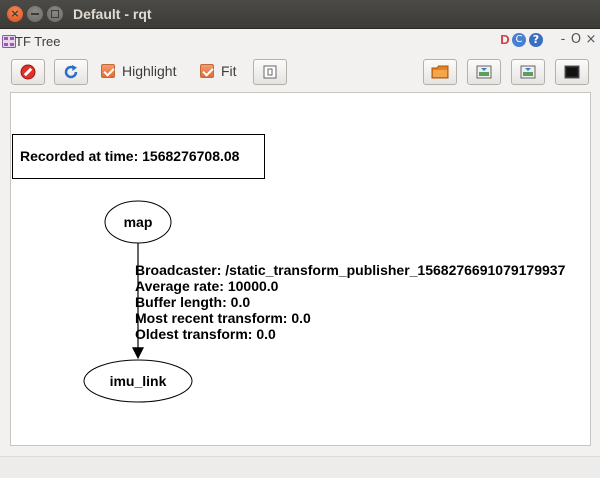 The width and height of the screenshot is (600, 478). Describe the element at coordinates (35, 14) in the screenshot. I see `window-minimize-button` at that location.